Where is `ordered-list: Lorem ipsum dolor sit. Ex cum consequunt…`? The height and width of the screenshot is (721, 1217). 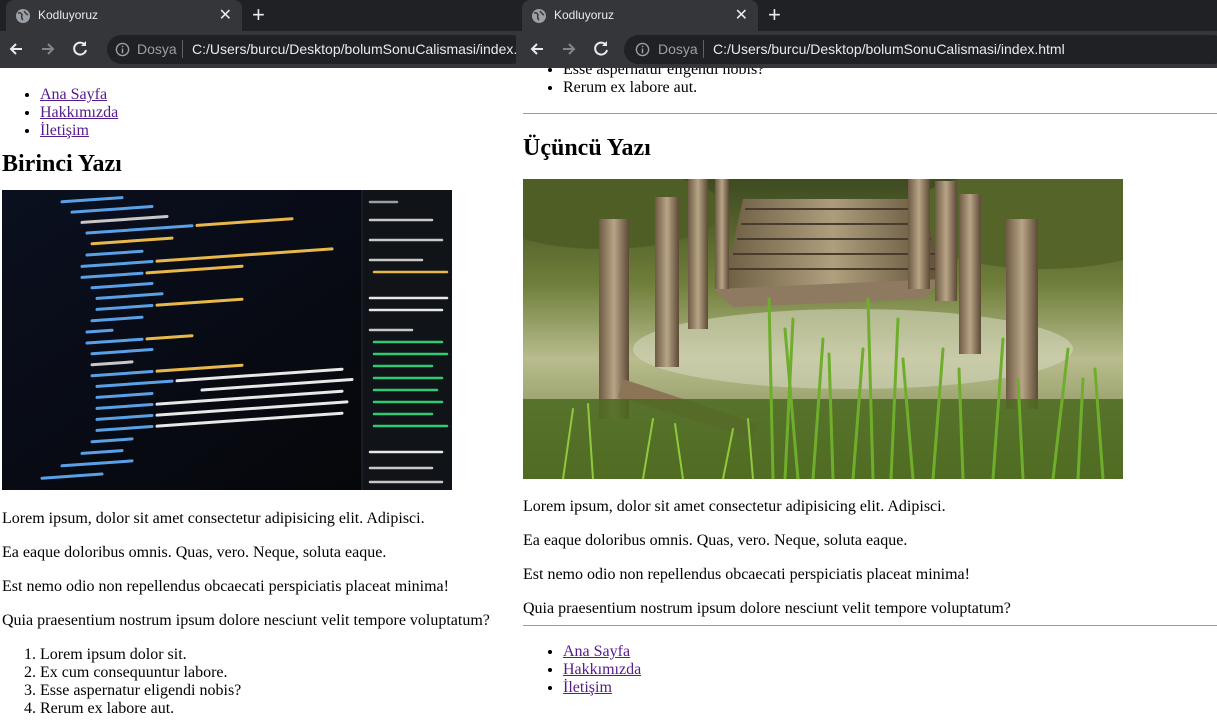
ordered-list: Lorem ipsum dolor sit. Ex cum consequunt… is located at coordinates (258, 682).